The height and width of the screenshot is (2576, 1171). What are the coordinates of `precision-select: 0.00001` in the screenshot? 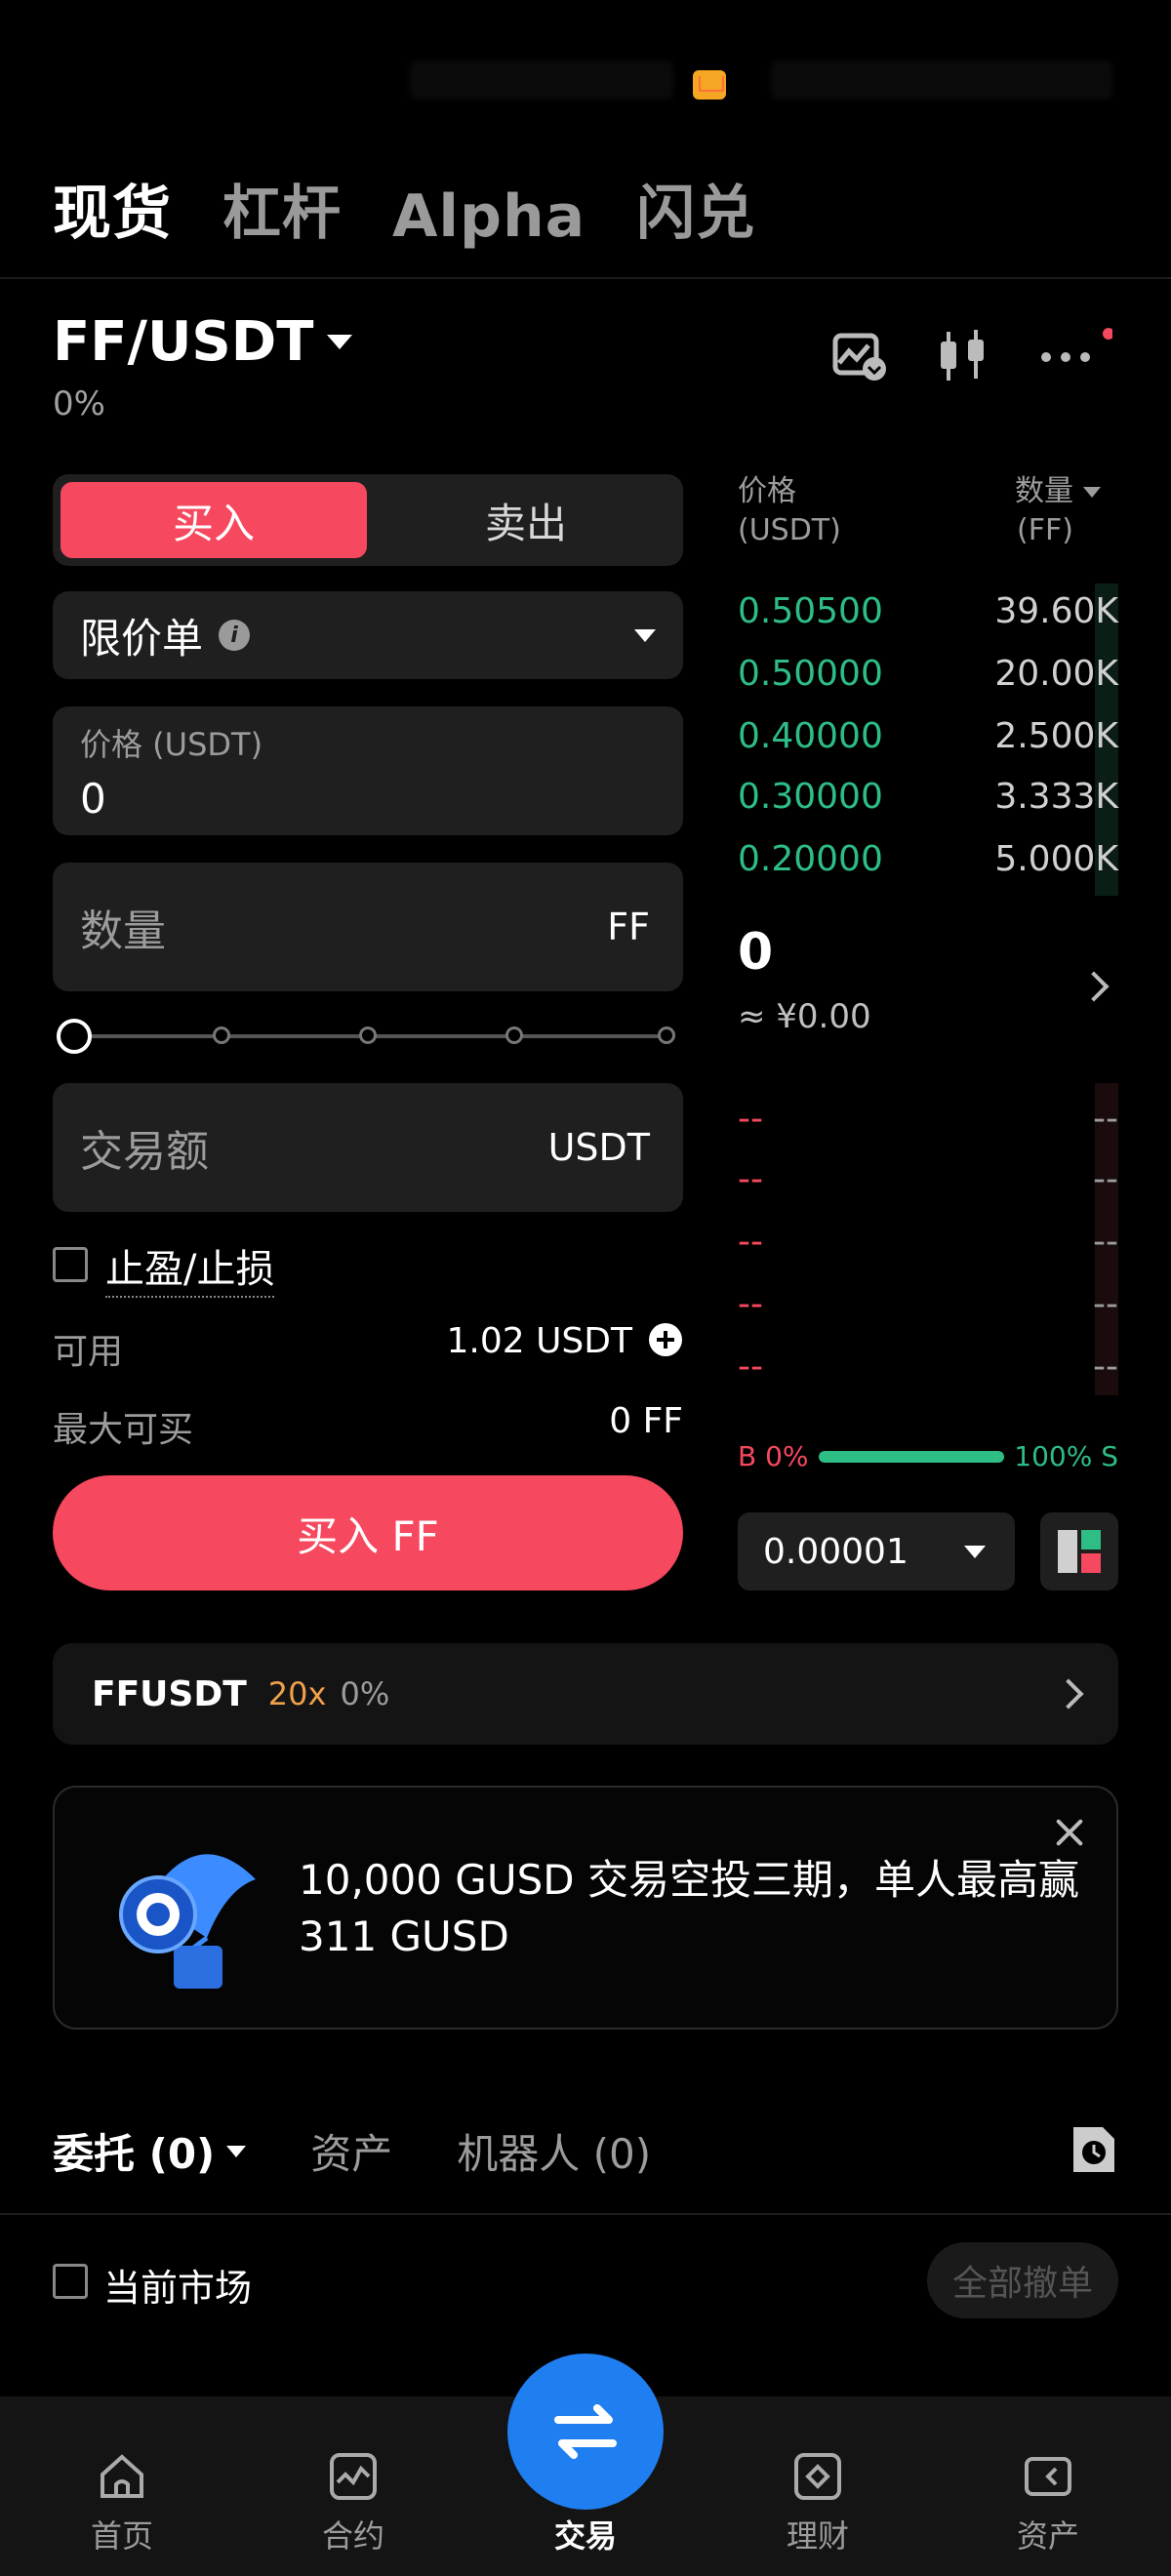 It's located at (876, 1551).